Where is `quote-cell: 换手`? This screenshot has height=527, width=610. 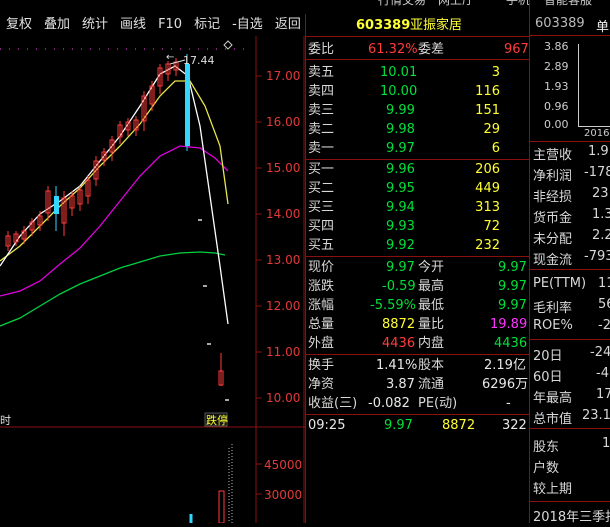
quote-cell: 换手 is located at coordinates (321, 365).